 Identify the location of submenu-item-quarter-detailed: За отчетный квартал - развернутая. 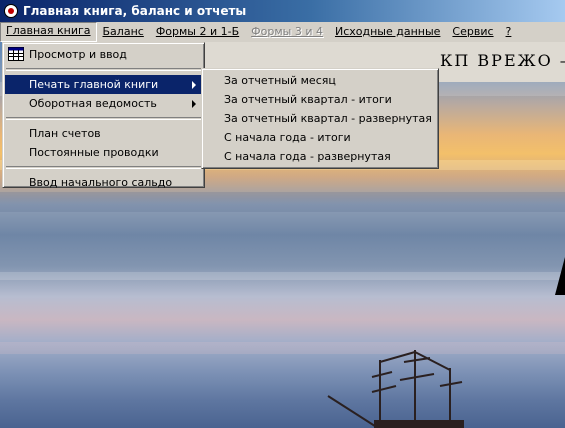
(320, 118).